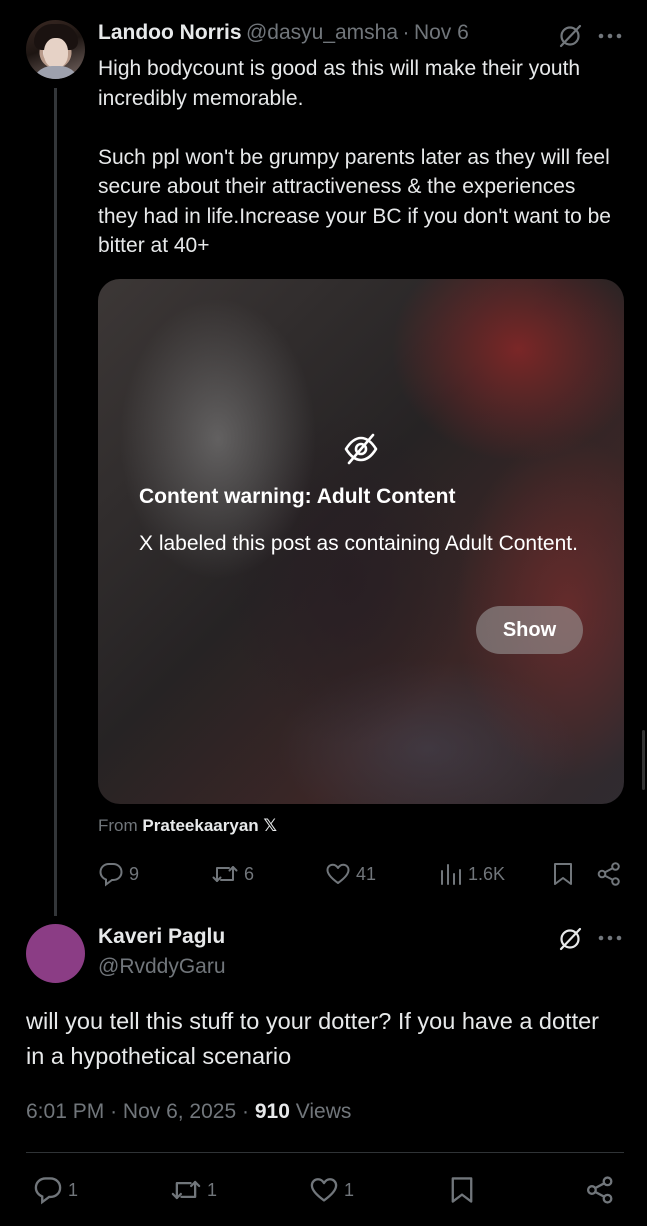  Describe the element at coordinates (200, 825) in the screenshot. I see `from-name: Prateekaaryan` at that location.